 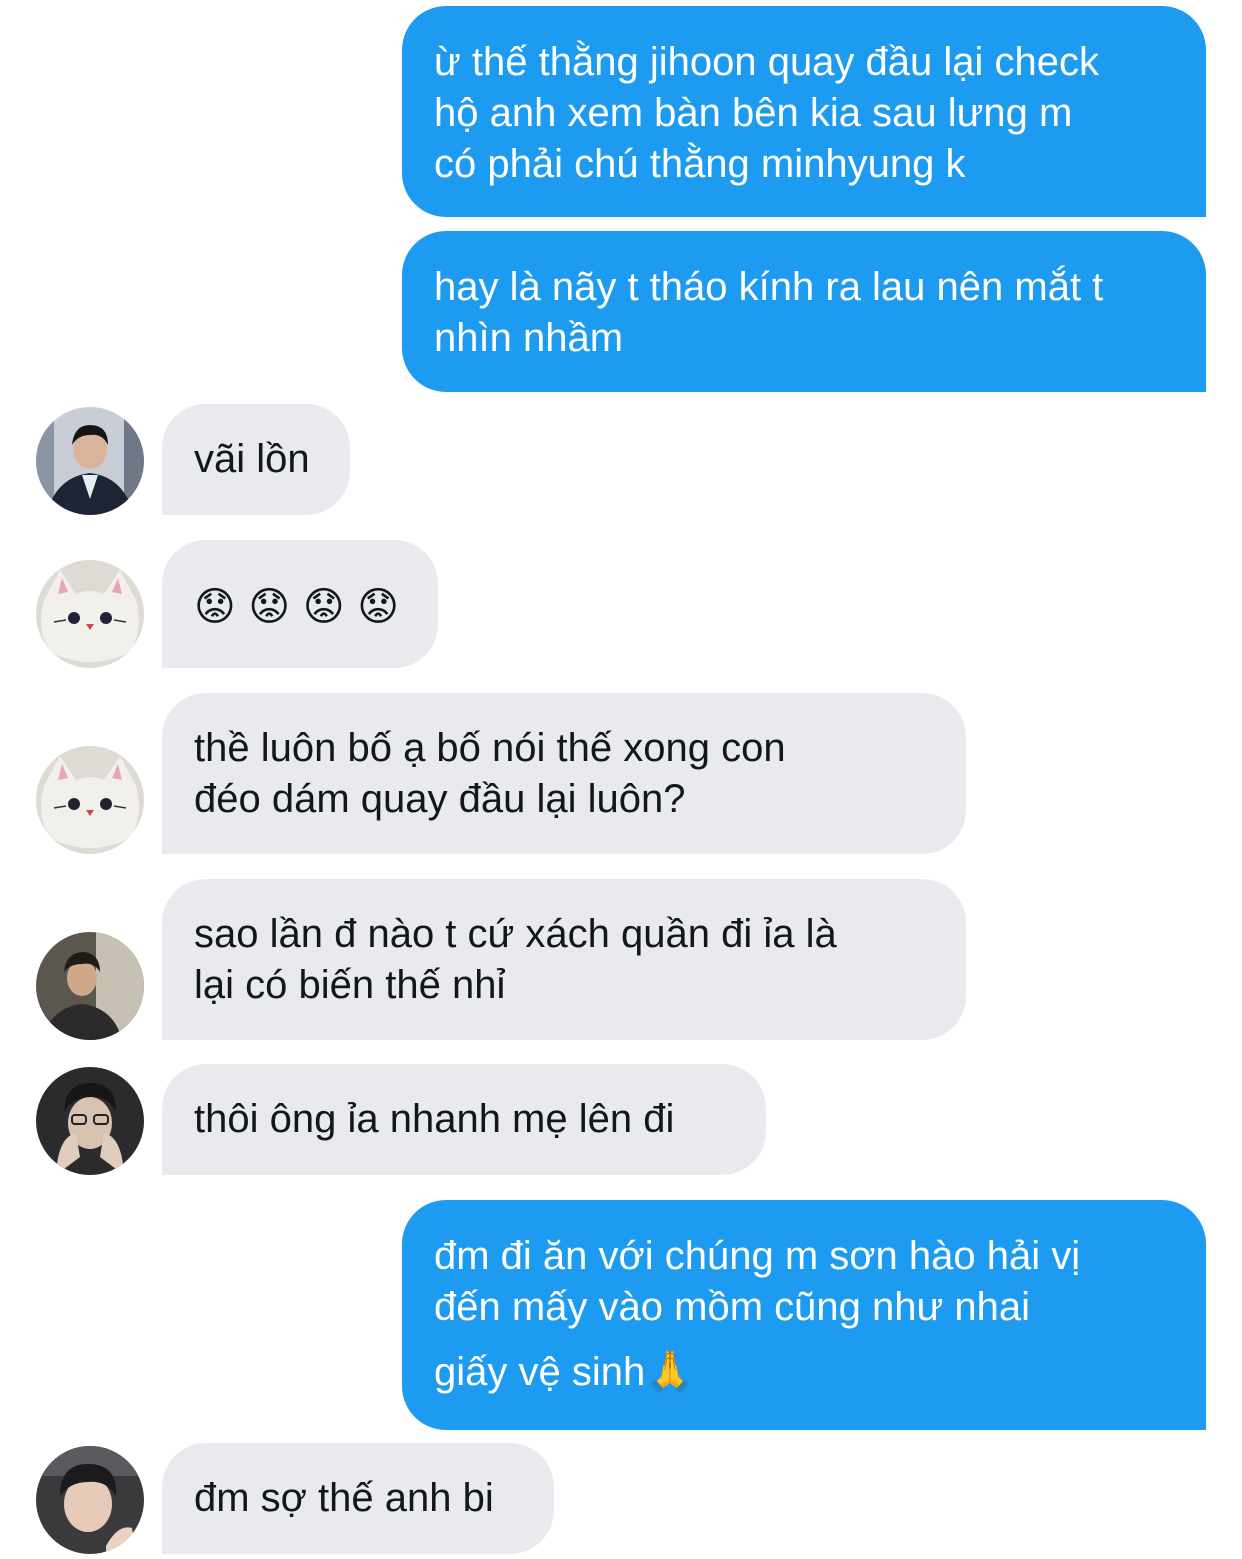 I want to click on message-text-line: đm sợ thế anh bi, so click(x=344, y=1498).